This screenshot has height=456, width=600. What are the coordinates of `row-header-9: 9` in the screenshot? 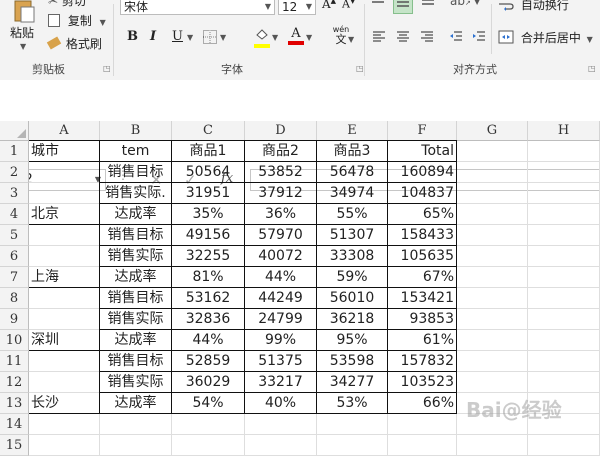 It's located at (14, 319).